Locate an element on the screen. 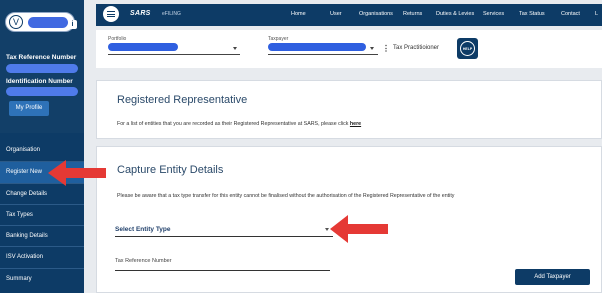 This screenshot has height=293, width=602. redacted-tax-reference is located at coordinates (42, 68).